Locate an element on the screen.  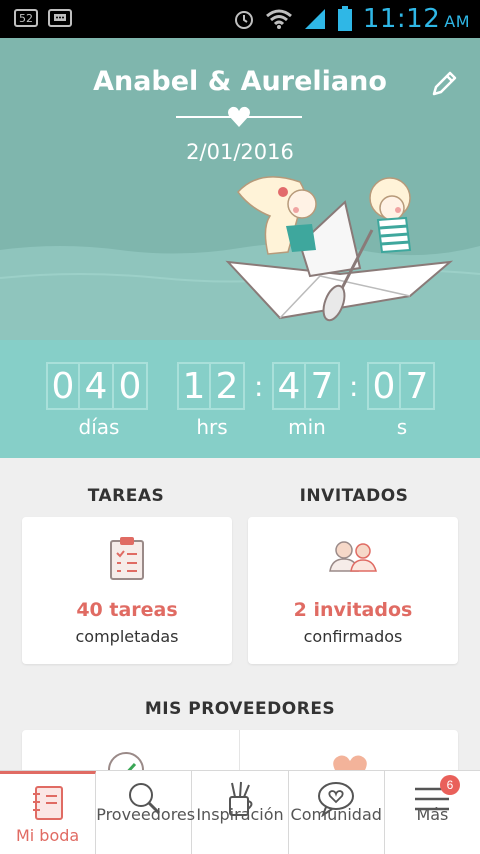
guests-card: 2 invitados confirmados is located at coordinates (353, 590).